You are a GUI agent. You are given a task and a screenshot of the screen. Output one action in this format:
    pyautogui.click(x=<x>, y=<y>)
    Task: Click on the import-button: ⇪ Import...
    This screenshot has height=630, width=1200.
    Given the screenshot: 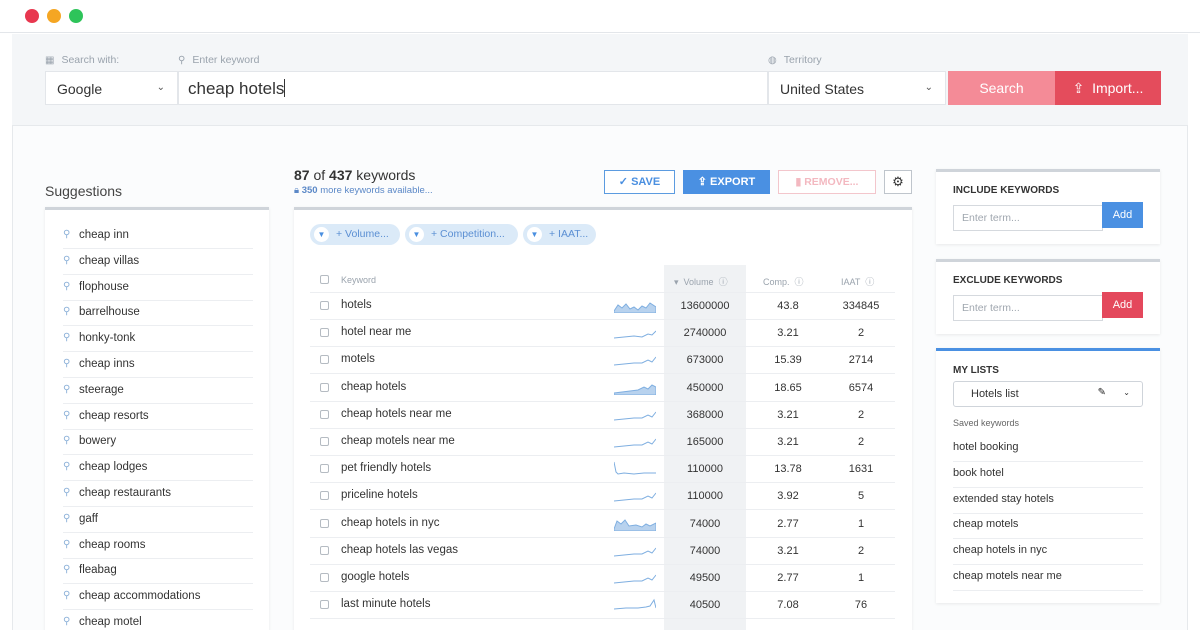 What is the action you would take?
    pyautogui.click(x=1108, y=88)
    